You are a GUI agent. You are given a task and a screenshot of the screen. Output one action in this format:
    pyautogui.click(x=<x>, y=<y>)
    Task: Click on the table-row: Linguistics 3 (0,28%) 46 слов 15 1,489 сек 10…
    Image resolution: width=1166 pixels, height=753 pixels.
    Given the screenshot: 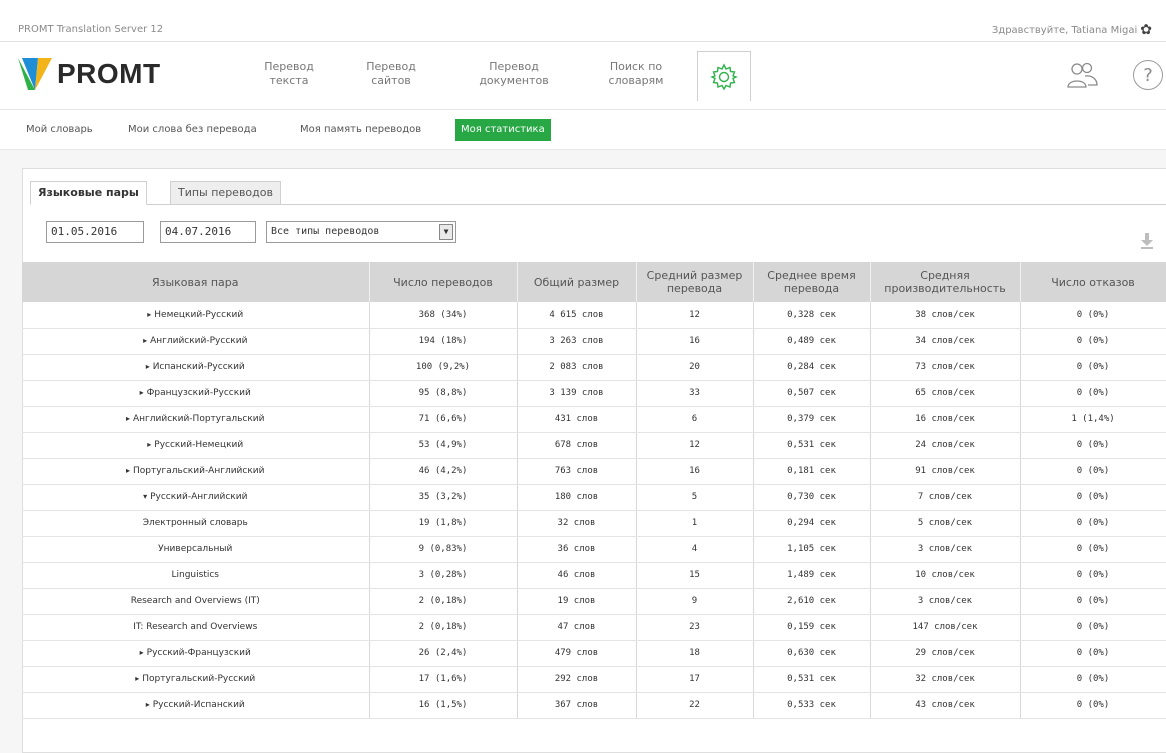 What is the action you would take?
    pyautogui.click(x=594, y=575)
    